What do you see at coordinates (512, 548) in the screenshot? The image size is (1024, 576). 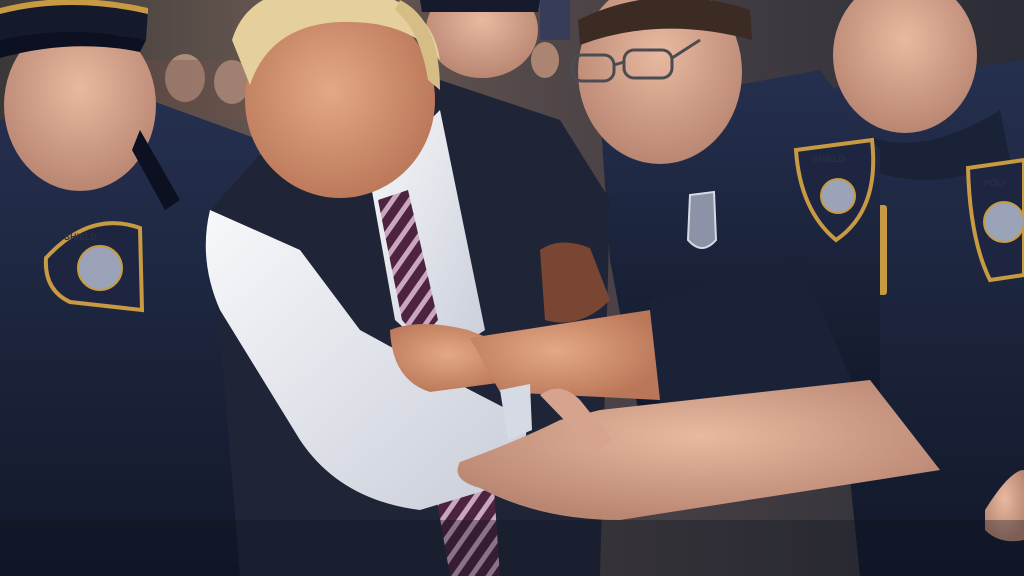 I see `lower-shadow` at bounding box center [512, 548].